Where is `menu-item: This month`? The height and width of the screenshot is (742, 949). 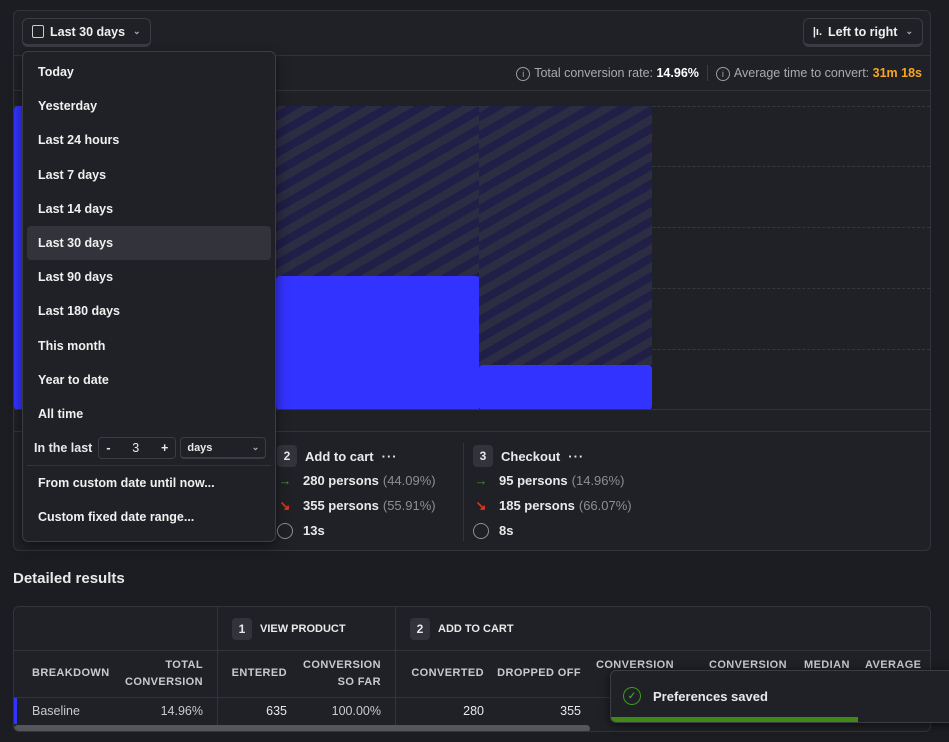
menu-item: This month is located at coordinates (149, 346).